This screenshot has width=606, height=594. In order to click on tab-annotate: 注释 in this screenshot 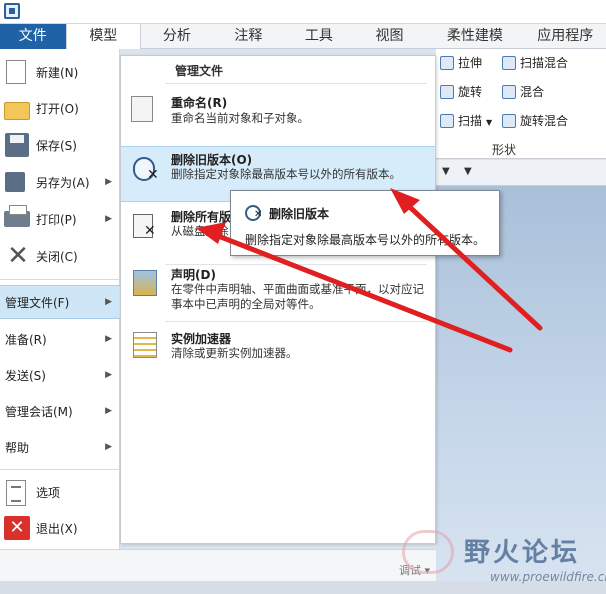, I will do `click(249, 36)`.